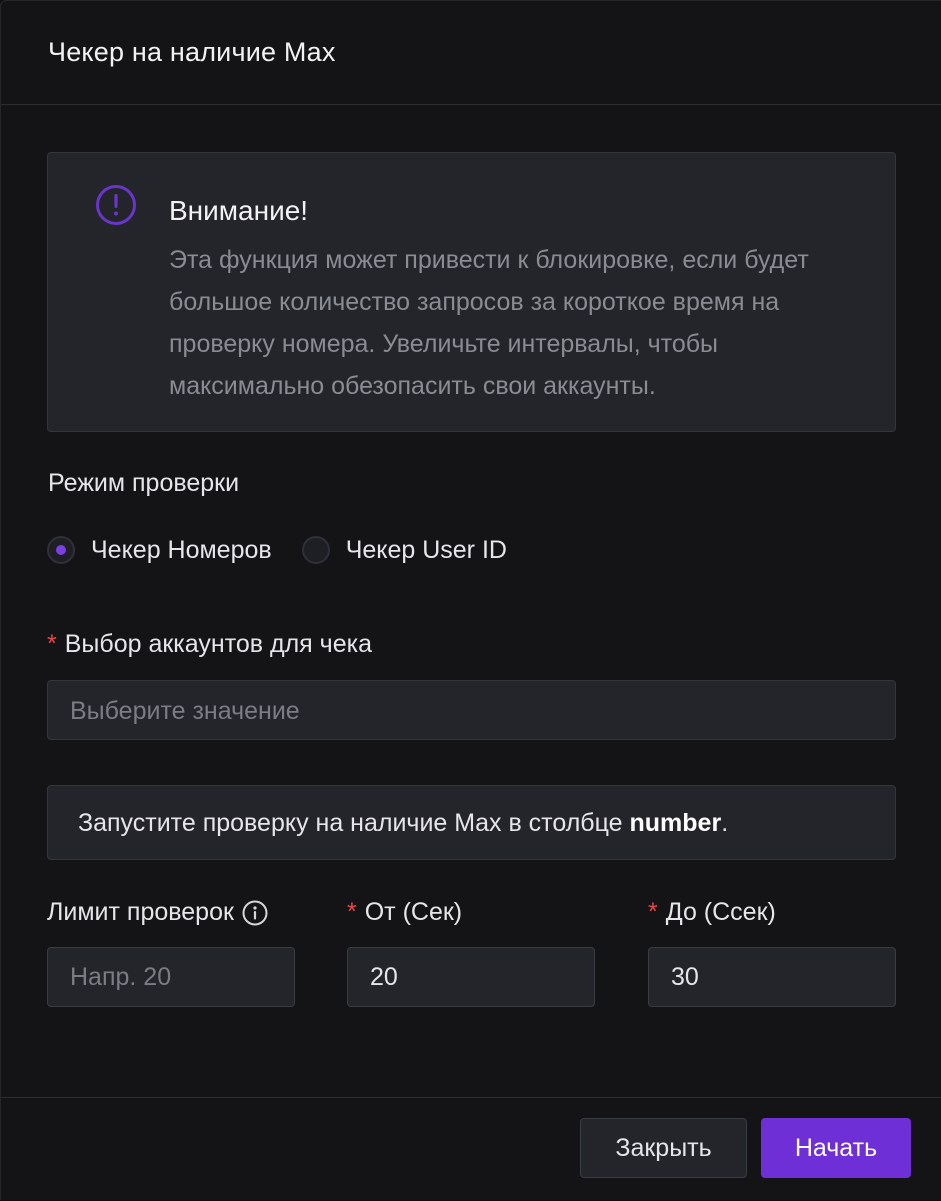 This screenshot has height=1201, width=941. What do you see at coordinates (663, 1148) in the screenshot?
I see `close-button: Закрыть` at bounding box center [663, 1148].